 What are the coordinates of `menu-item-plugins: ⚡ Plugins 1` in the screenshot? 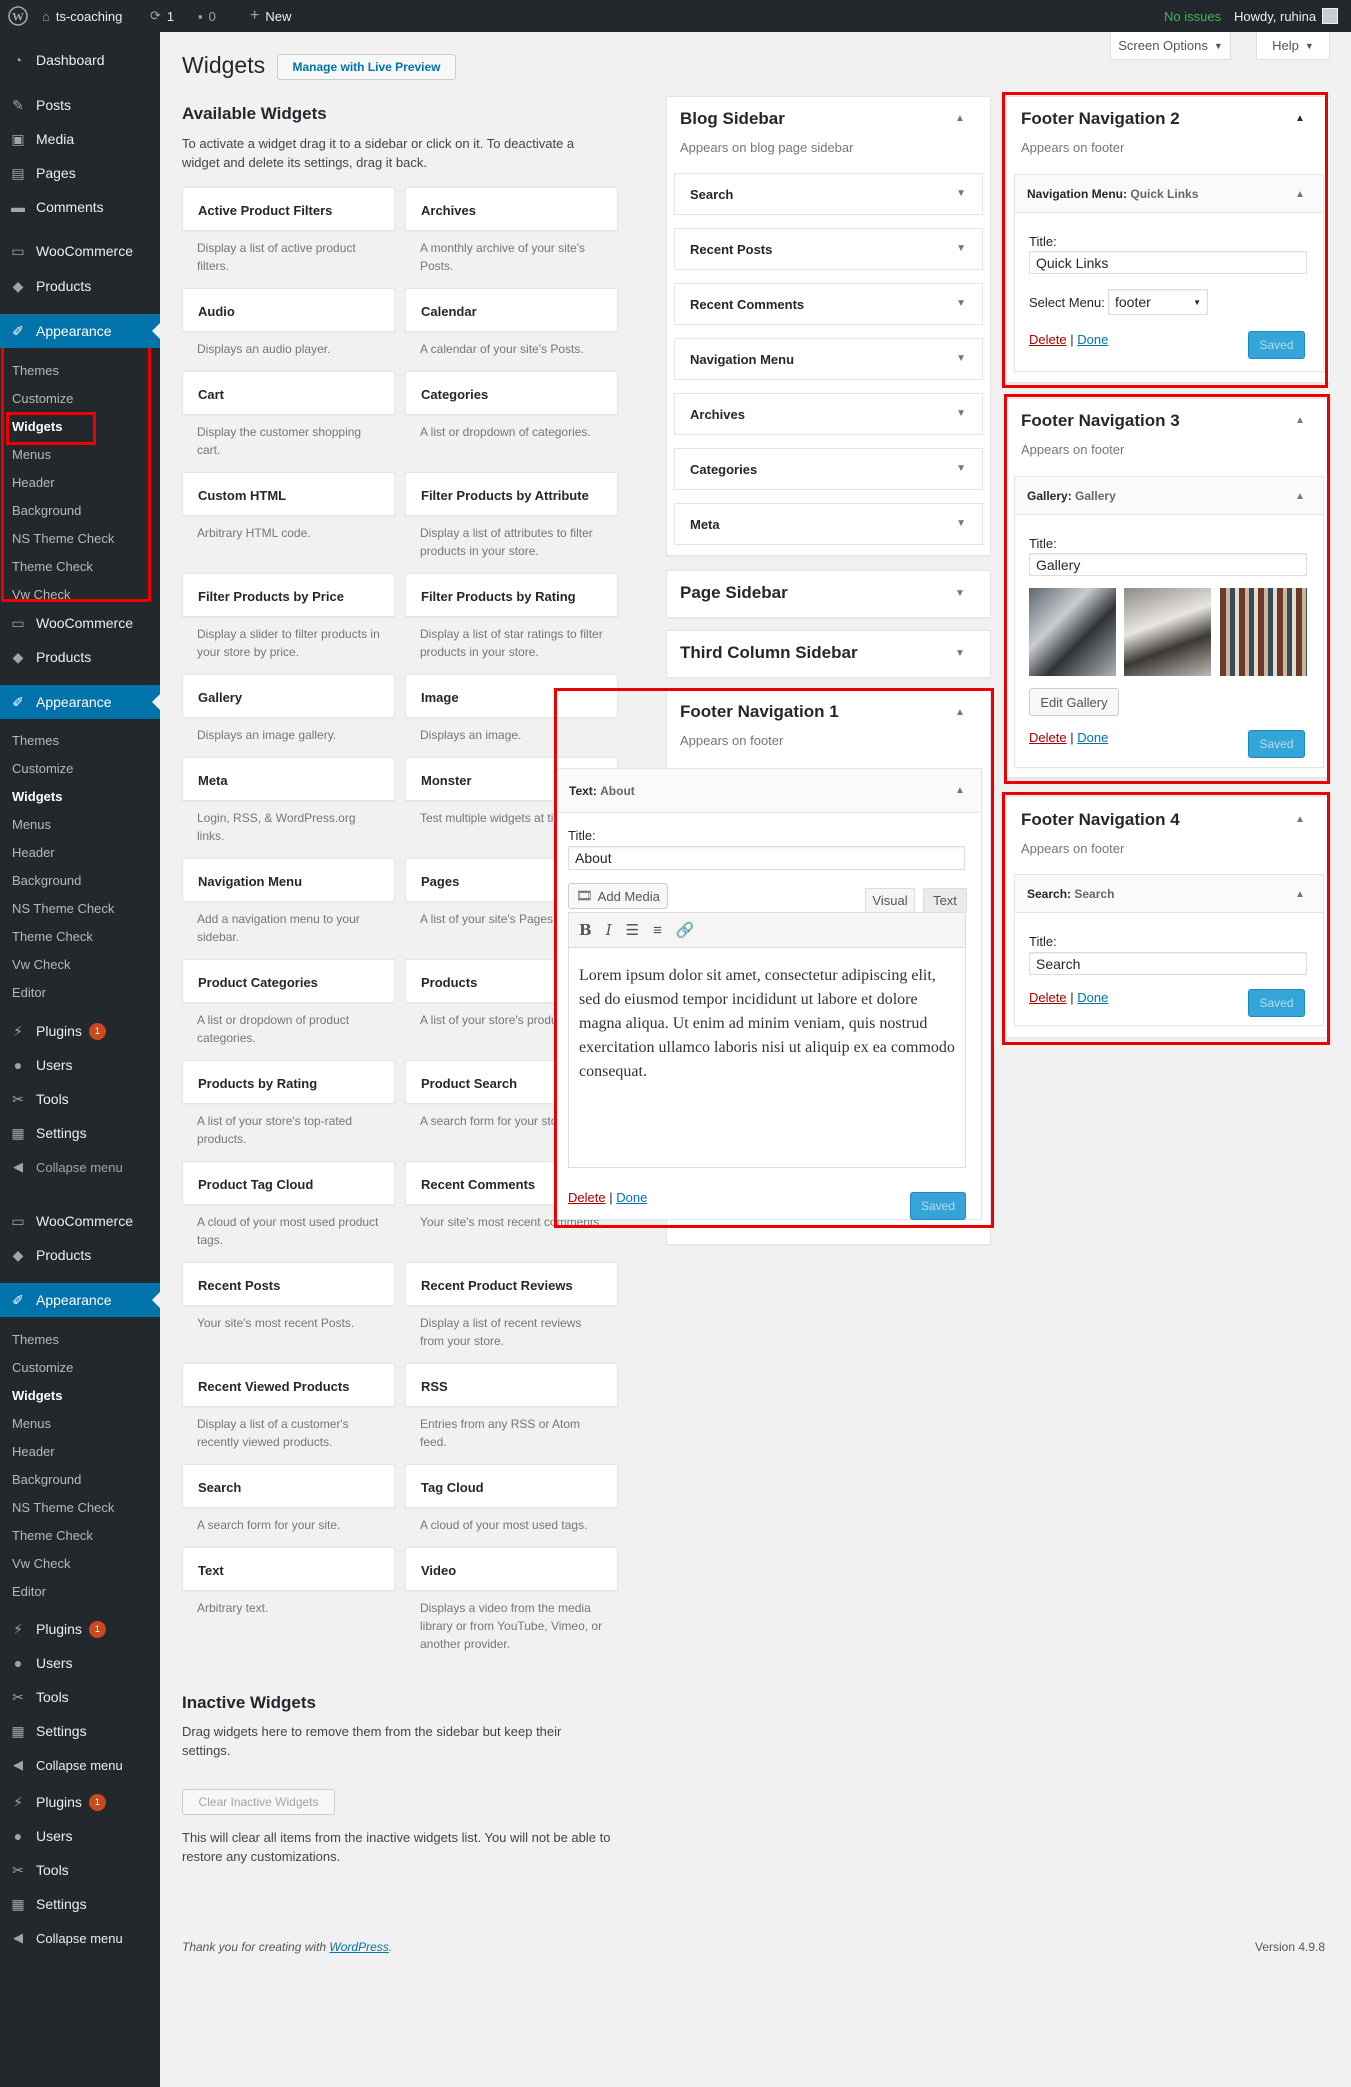 It's located at (80, 1802).